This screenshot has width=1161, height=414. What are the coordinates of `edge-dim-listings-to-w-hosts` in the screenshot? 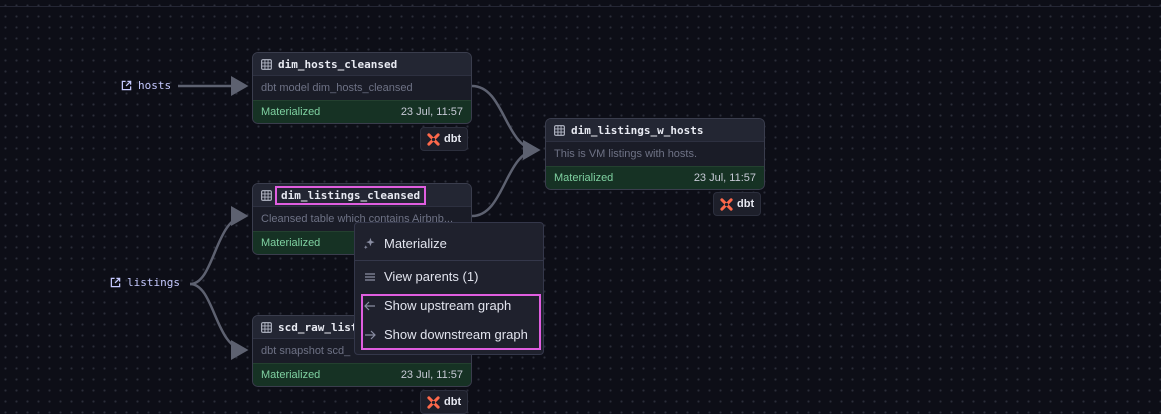 It's located at (506, 179).